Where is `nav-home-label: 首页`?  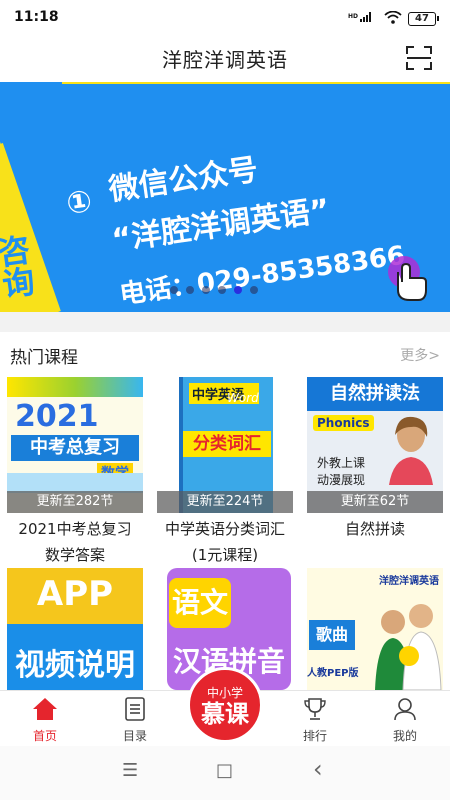 nav-home-label: 首页 is located at coordinates (44, 736).